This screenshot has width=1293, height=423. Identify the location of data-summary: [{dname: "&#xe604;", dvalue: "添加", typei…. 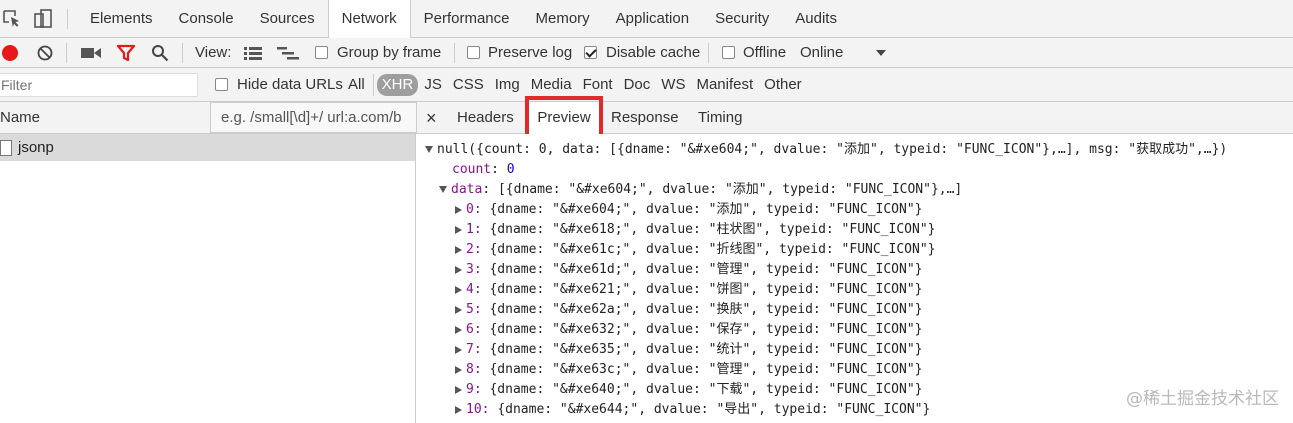
(730, 189).